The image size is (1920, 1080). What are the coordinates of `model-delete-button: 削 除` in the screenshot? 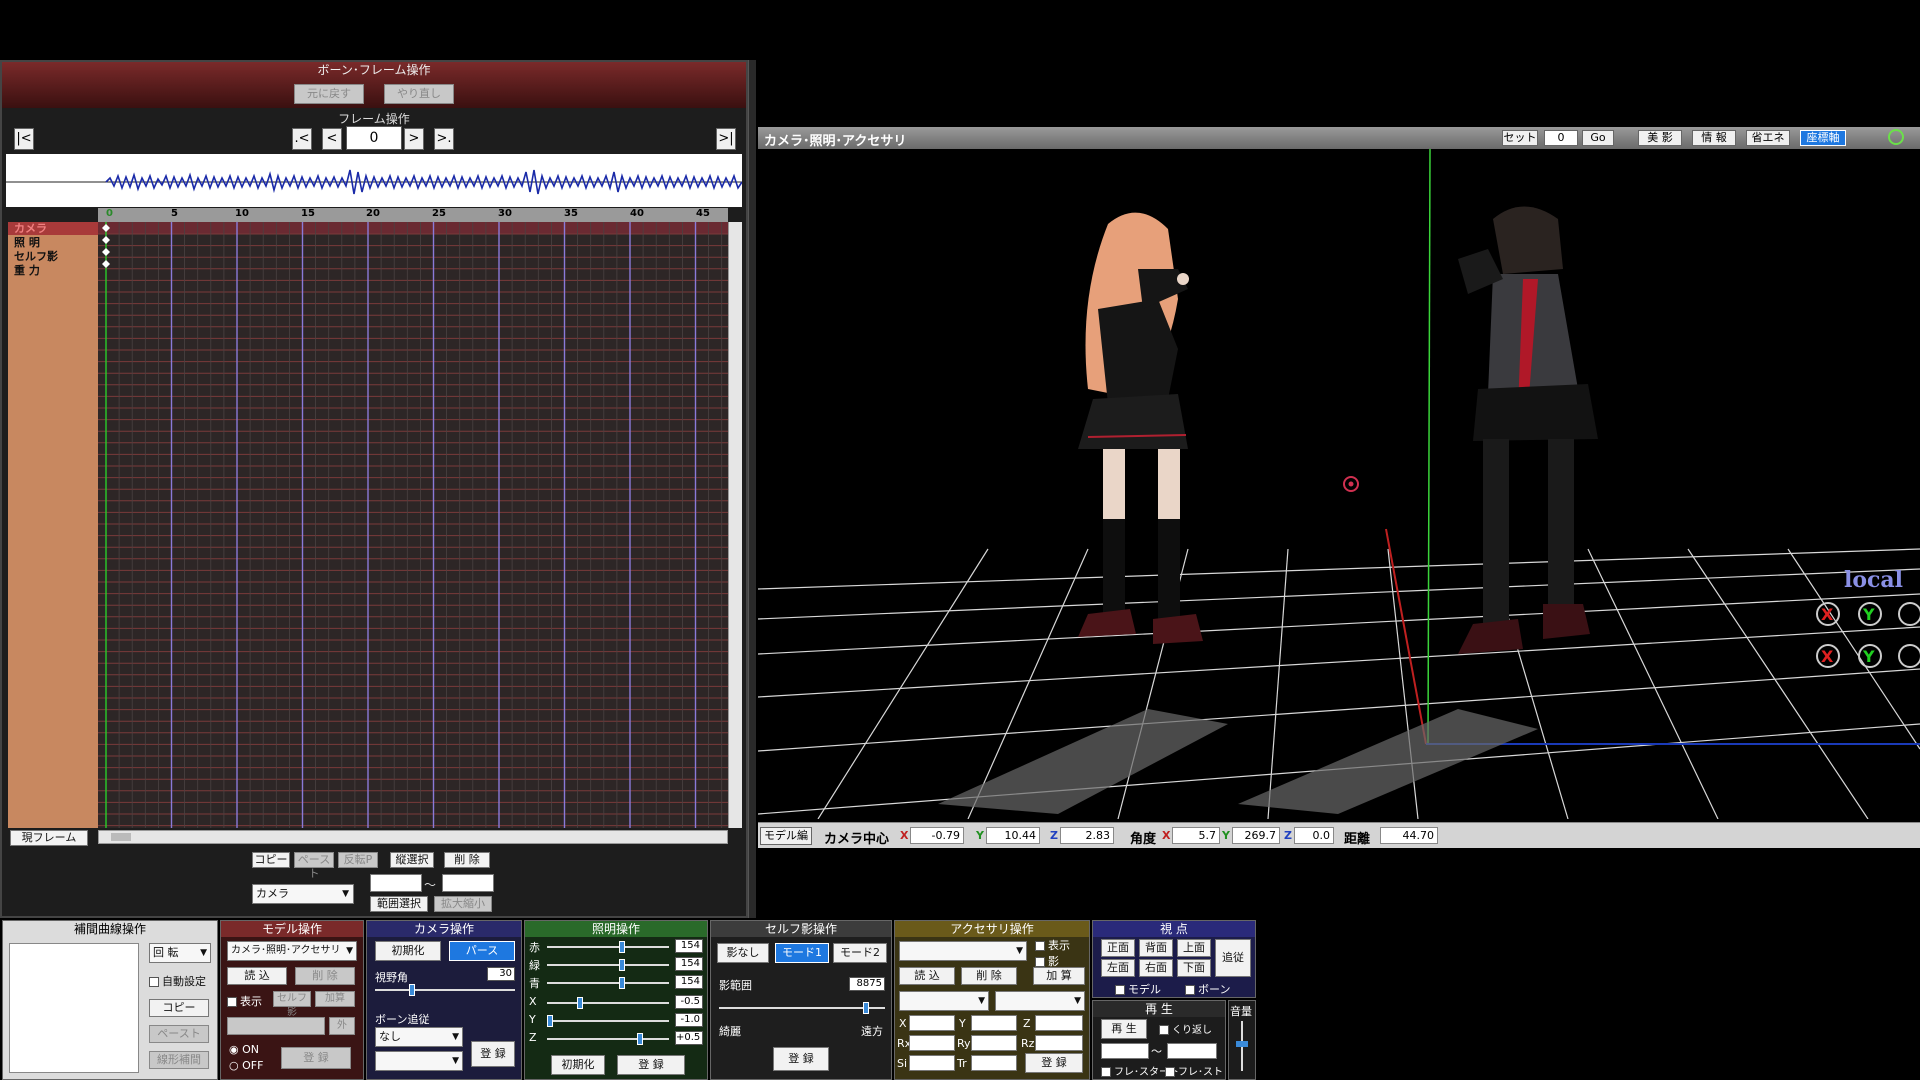 It's located at (325, 976).